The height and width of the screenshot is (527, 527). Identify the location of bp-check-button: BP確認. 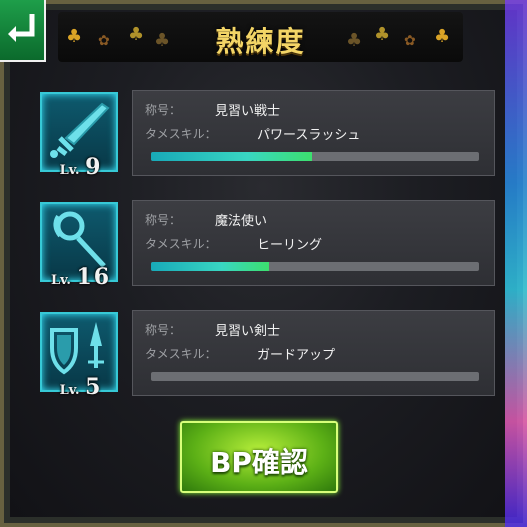
(259, 457).